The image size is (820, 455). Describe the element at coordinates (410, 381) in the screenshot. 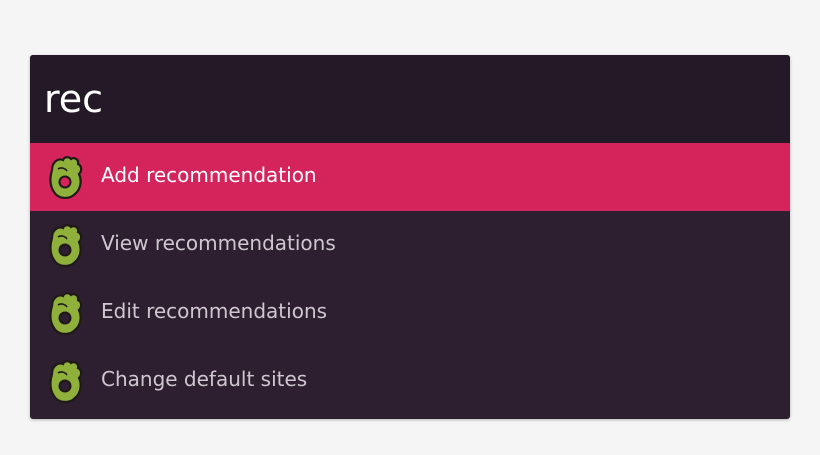

I see `result-change-default-sites: Change default sites` at that location.